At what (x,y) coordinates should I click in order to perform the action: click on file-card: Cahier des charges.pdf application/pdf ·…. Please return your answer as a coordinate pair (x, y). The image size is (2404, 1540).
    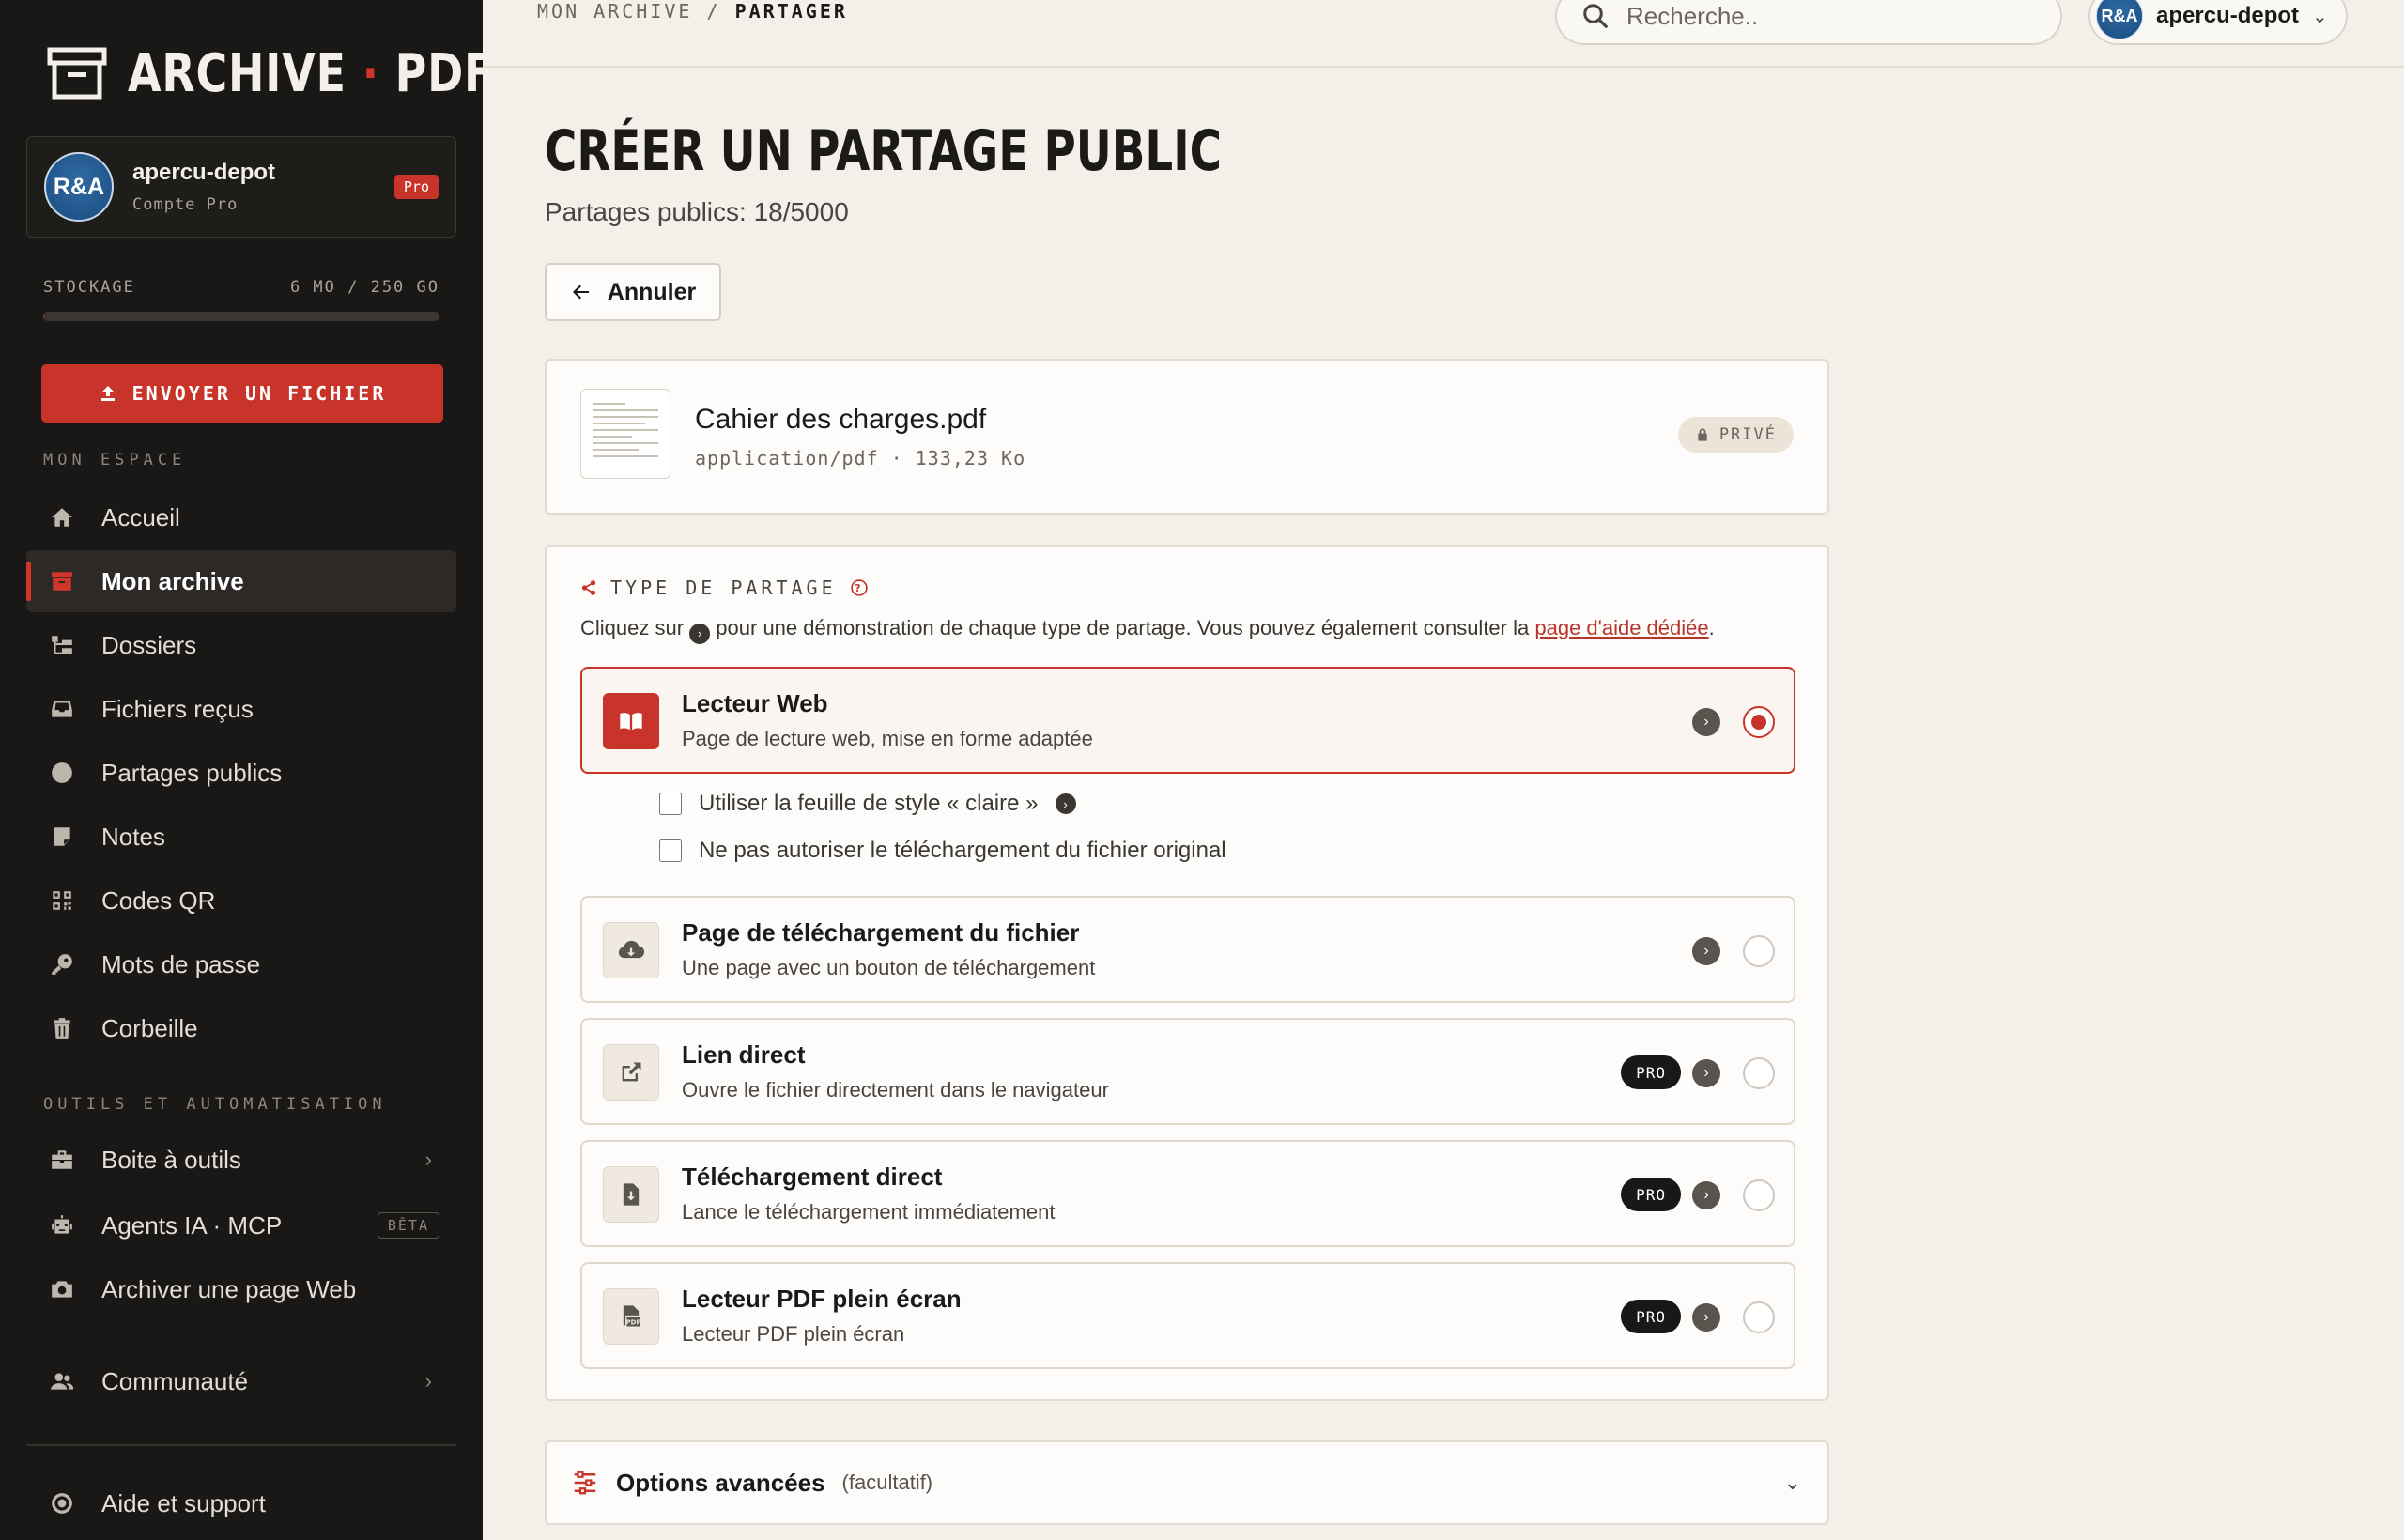
    Looking at the image, I should click on (1187, 437).